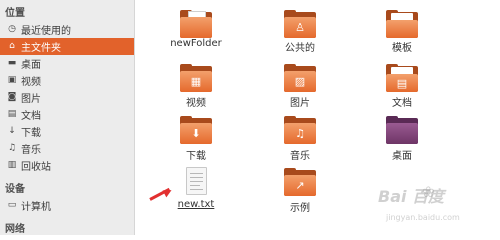  What do you see at coordinates (12, 97) in the screenshot?
I see `camera-icon: ◙` at bounding box center [12, 97].